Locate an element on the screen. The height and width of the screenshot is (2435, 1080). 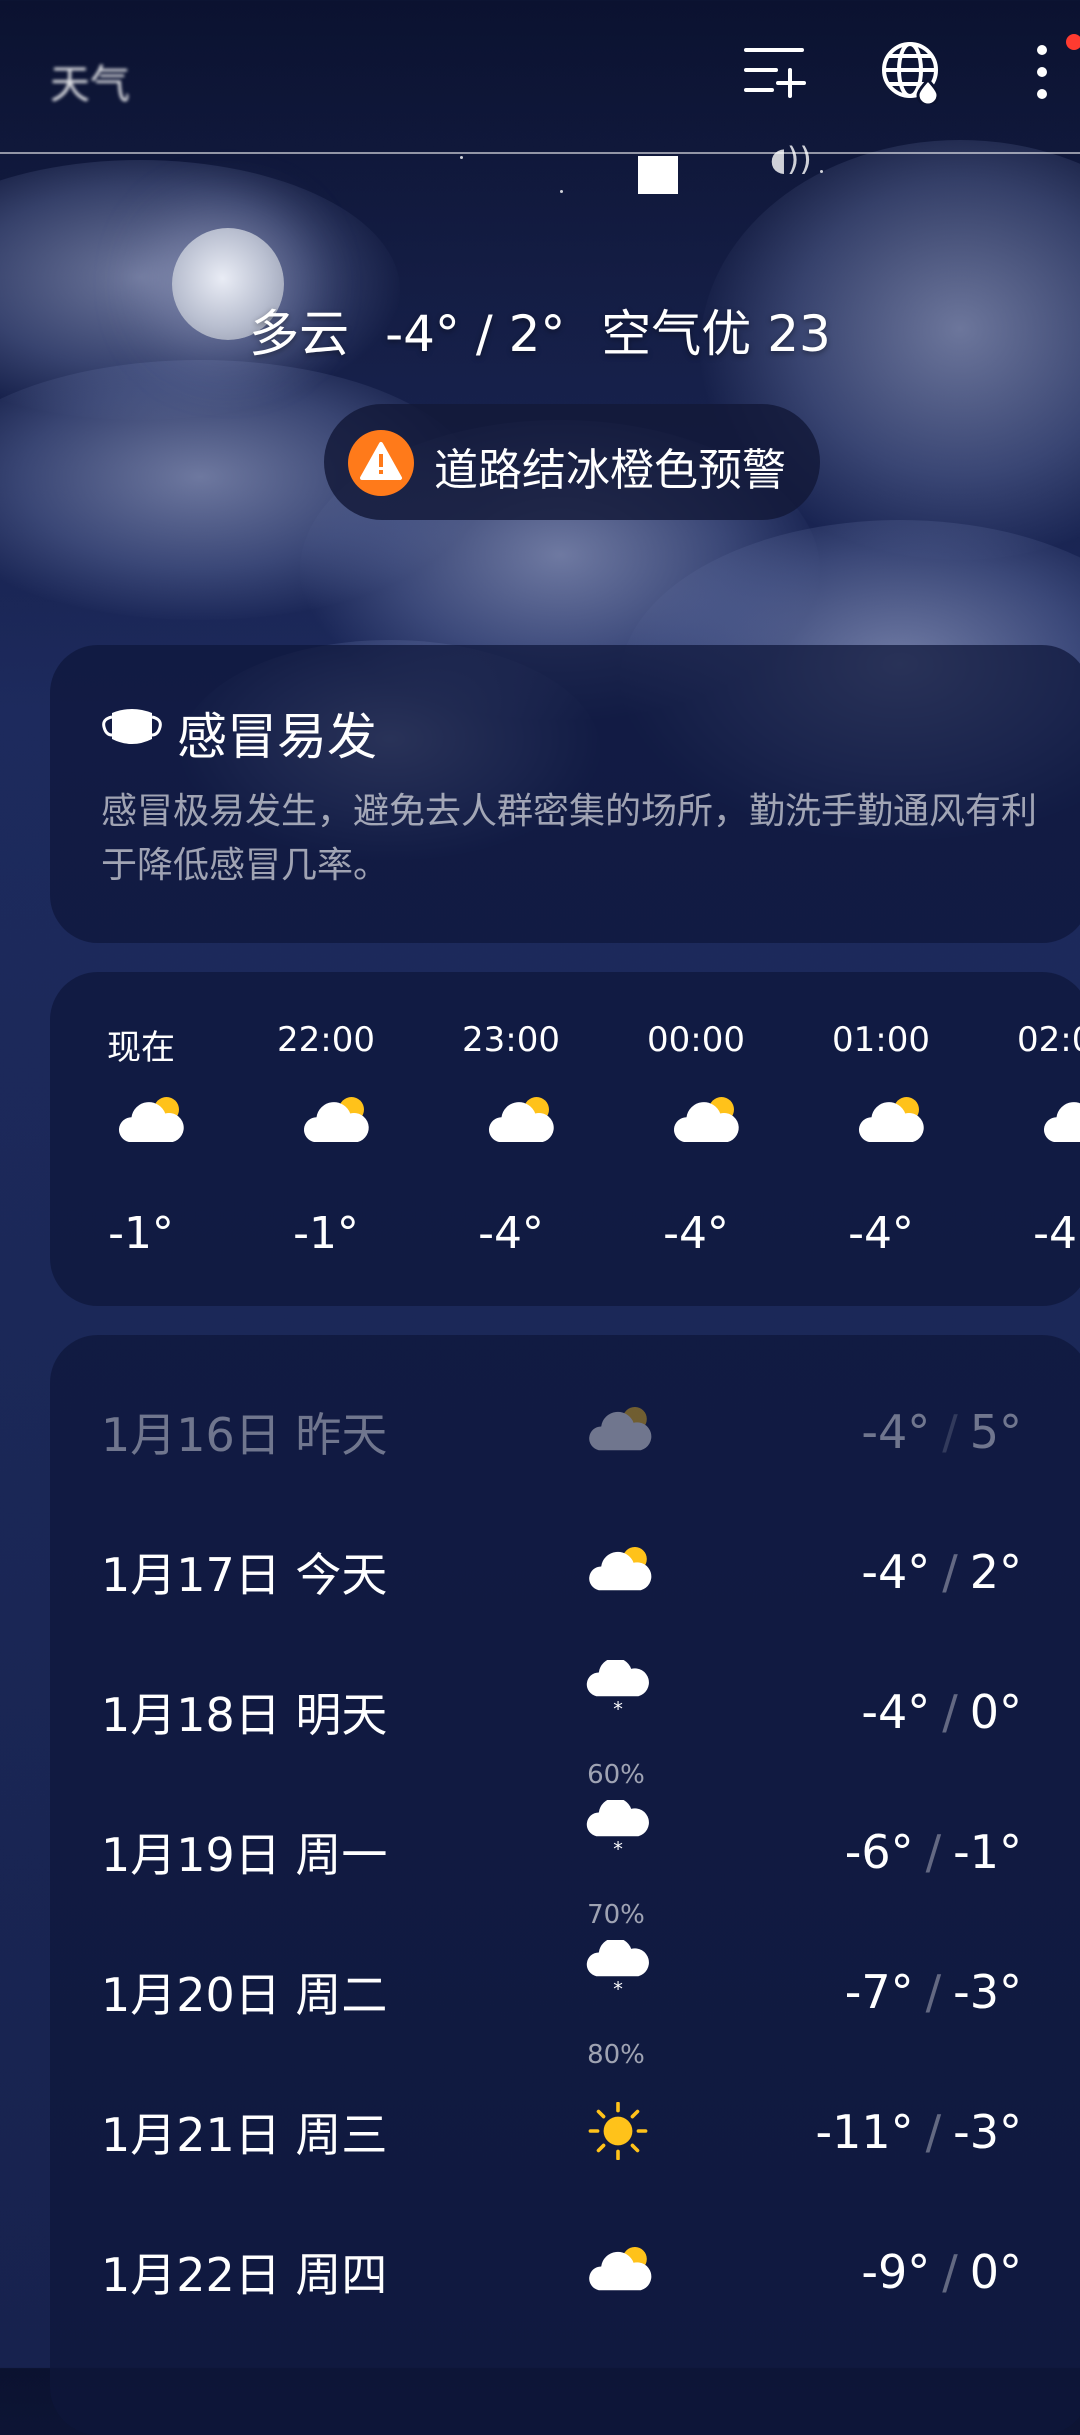
mask-icon is located at coordinates (132, 726).